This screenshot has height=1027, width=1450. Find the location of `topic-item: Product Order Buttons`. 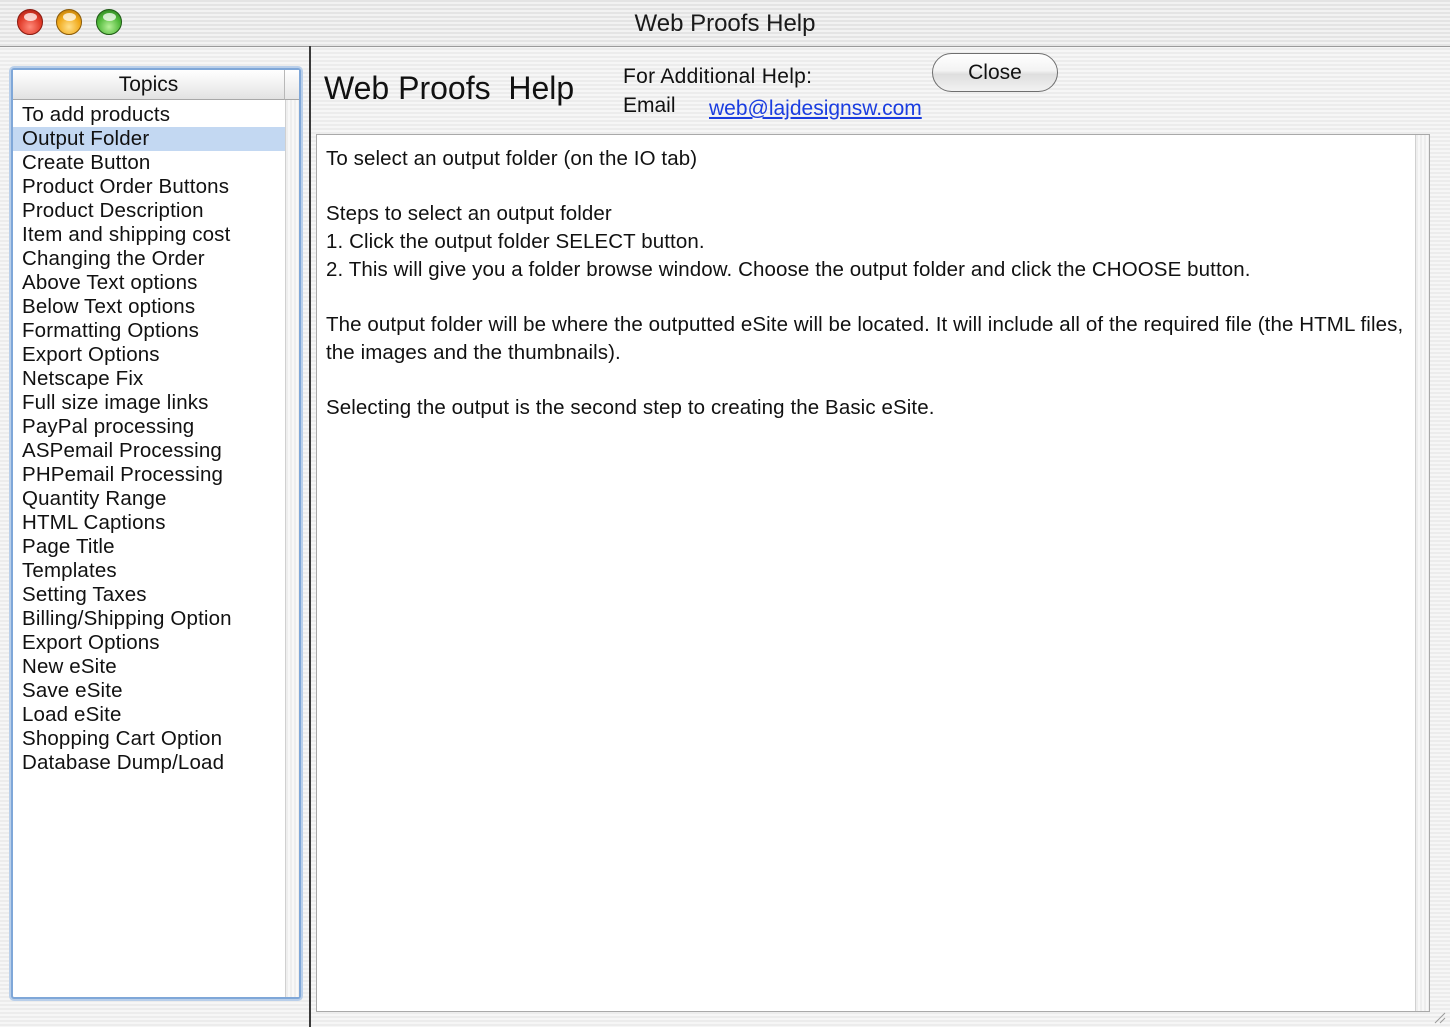

topic-item: Product Order Buttons is located at coordinates (149, 187).